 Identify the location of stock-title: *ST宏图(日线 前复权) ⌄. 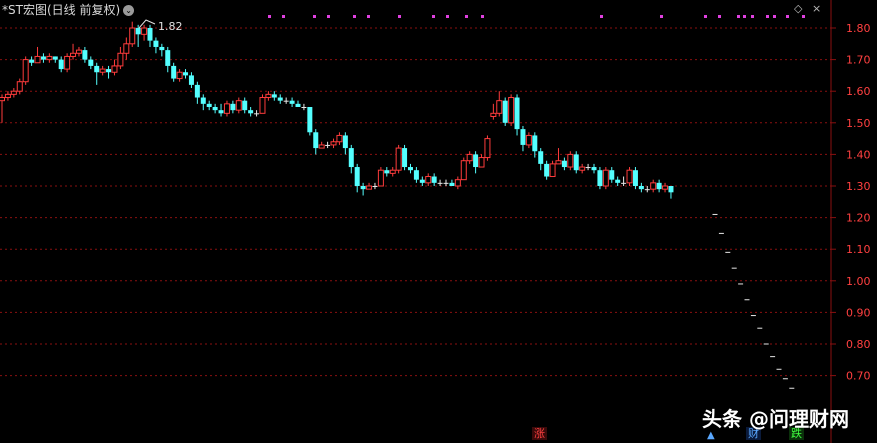
(68, 9).